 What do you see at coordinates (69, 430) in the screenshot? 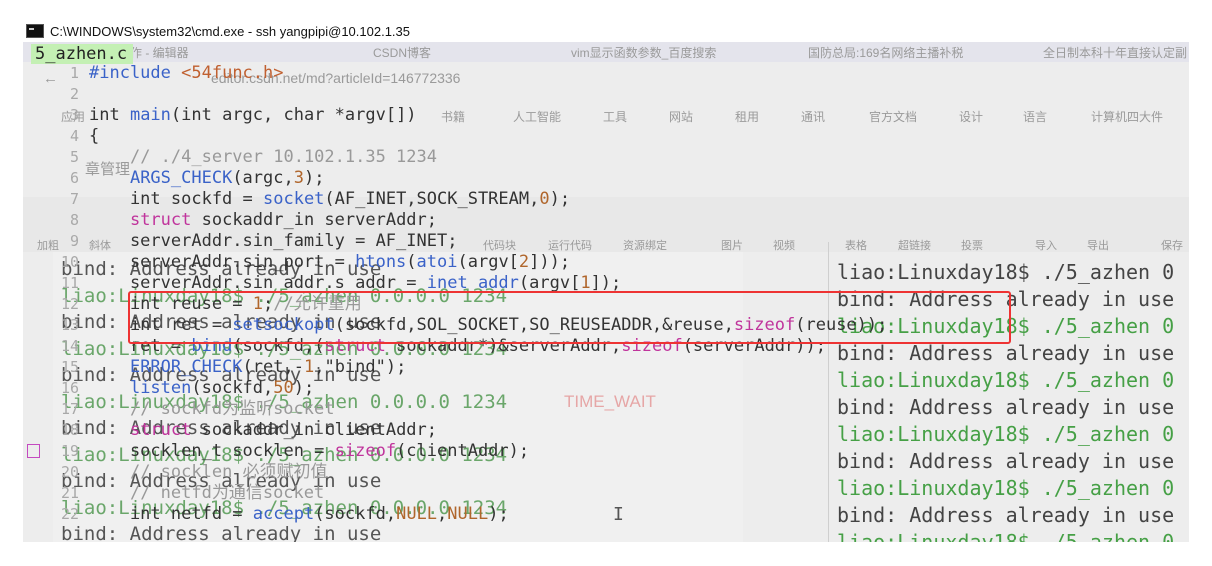
I see `line-number: 18` at bounding box center [69, 430].